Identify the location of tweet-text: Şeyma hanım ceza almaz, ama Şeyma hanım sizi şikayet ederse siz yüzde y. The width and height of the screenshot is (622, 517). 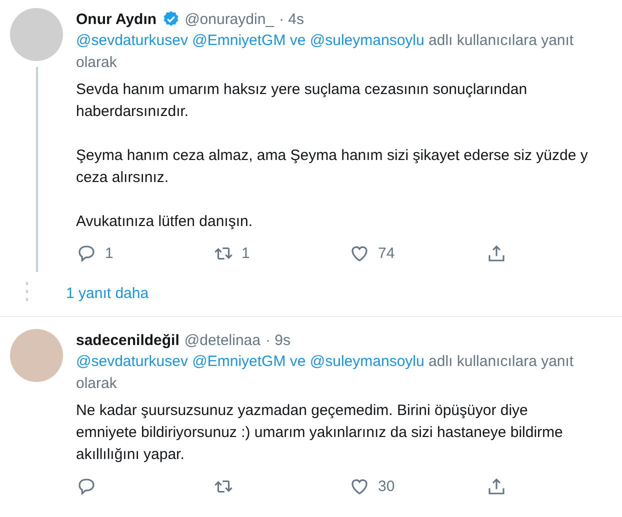
(332, 156).